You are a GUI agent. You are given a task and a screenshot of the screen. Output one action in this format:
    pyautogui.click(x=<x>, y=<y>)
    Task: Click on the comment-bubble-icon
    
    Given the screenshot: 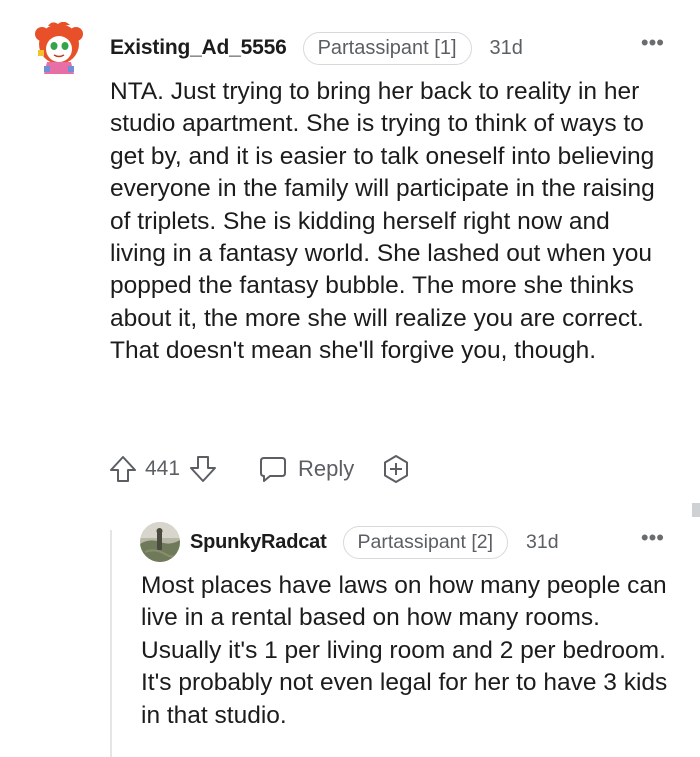 What is the action you would take?
    pyautogui.click(x=273, y=469)
    